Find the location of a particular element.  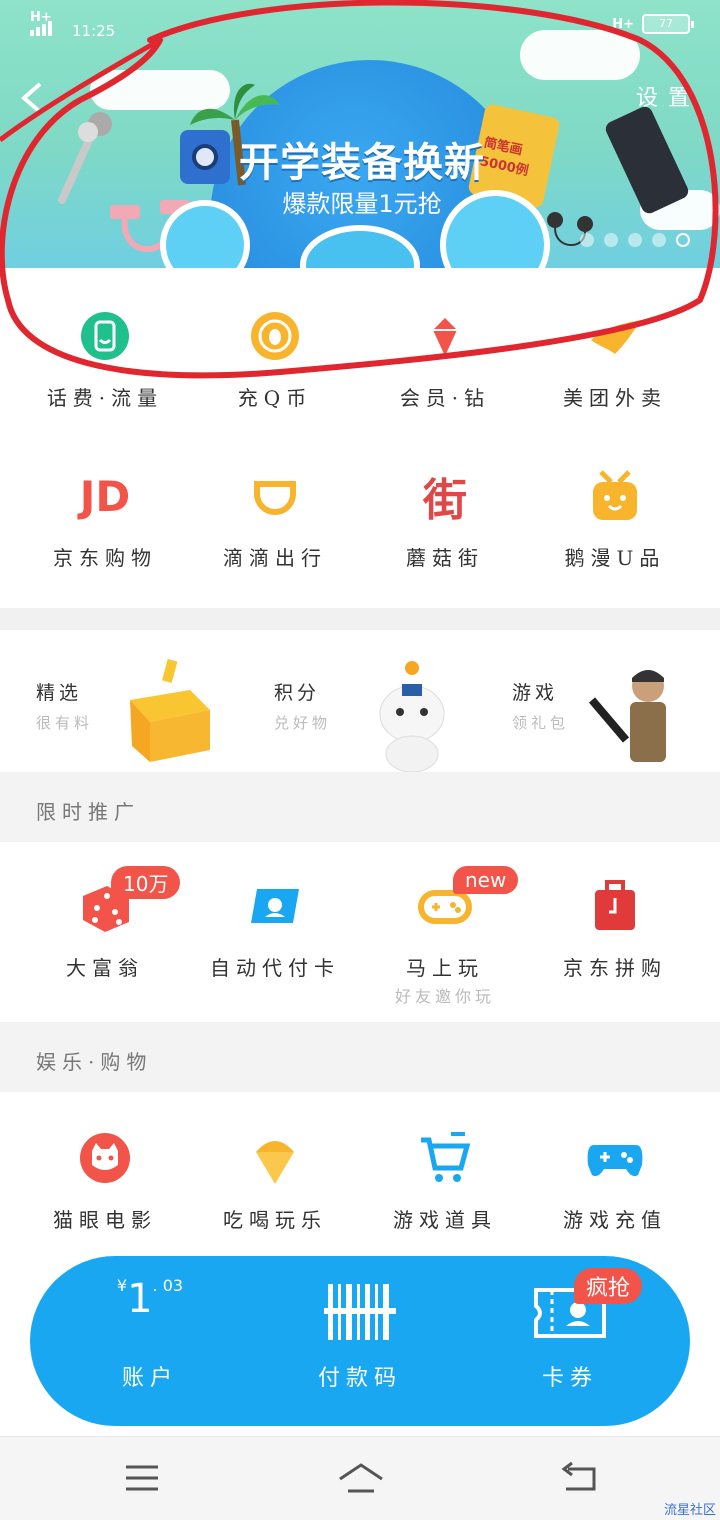

badge-new: new is located at coordinates (486, 880).